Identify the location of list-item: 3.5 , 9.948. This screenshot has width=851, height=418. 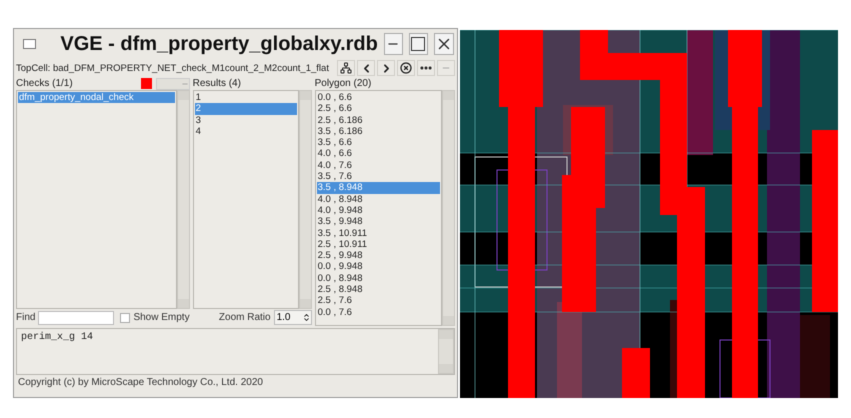
(378, 222).